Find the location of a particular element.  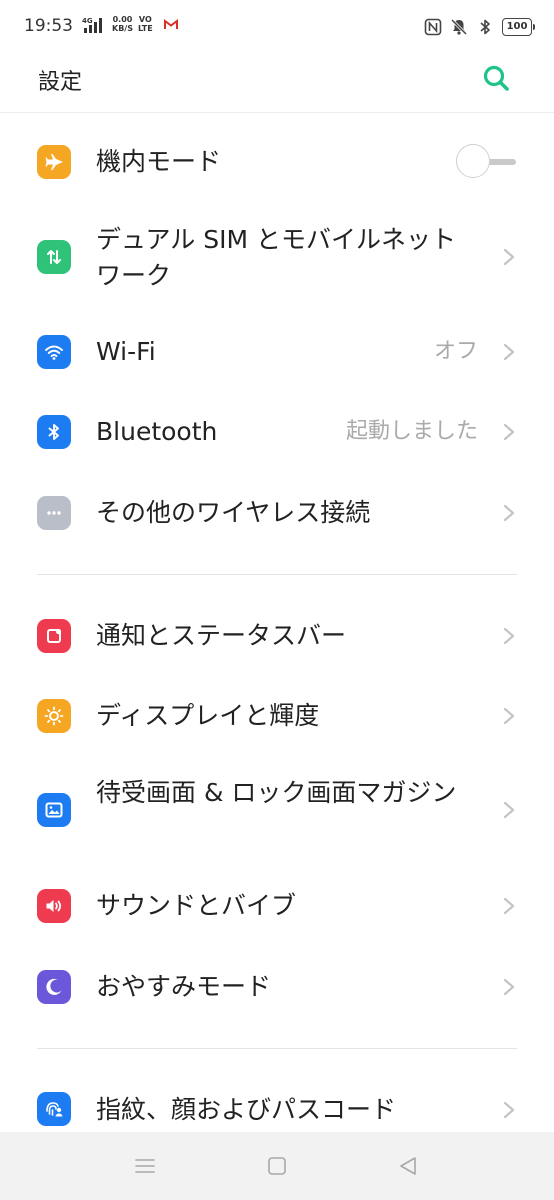

battery-icon: 100 is located at coordinates (518, 27).